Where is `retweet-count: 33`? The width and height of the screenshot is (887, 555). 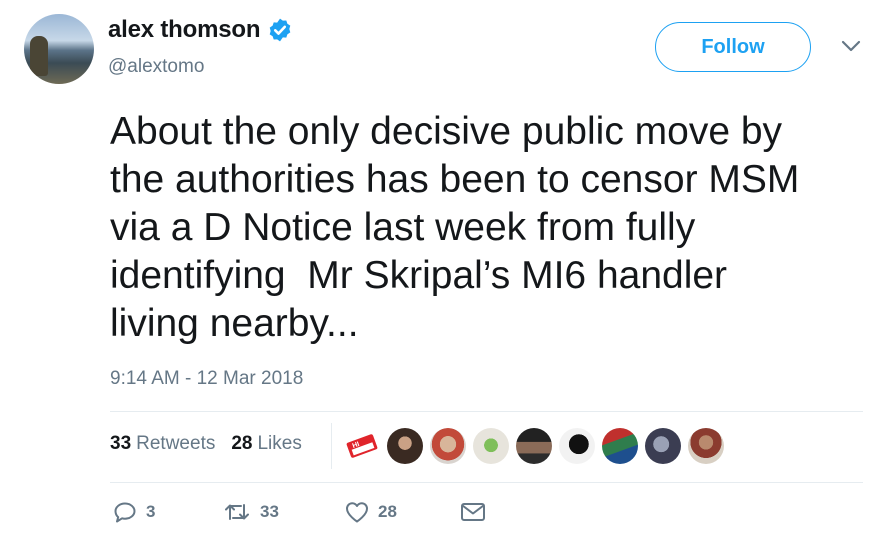
retweet-count: 33 is located at coordinates (269, 511).